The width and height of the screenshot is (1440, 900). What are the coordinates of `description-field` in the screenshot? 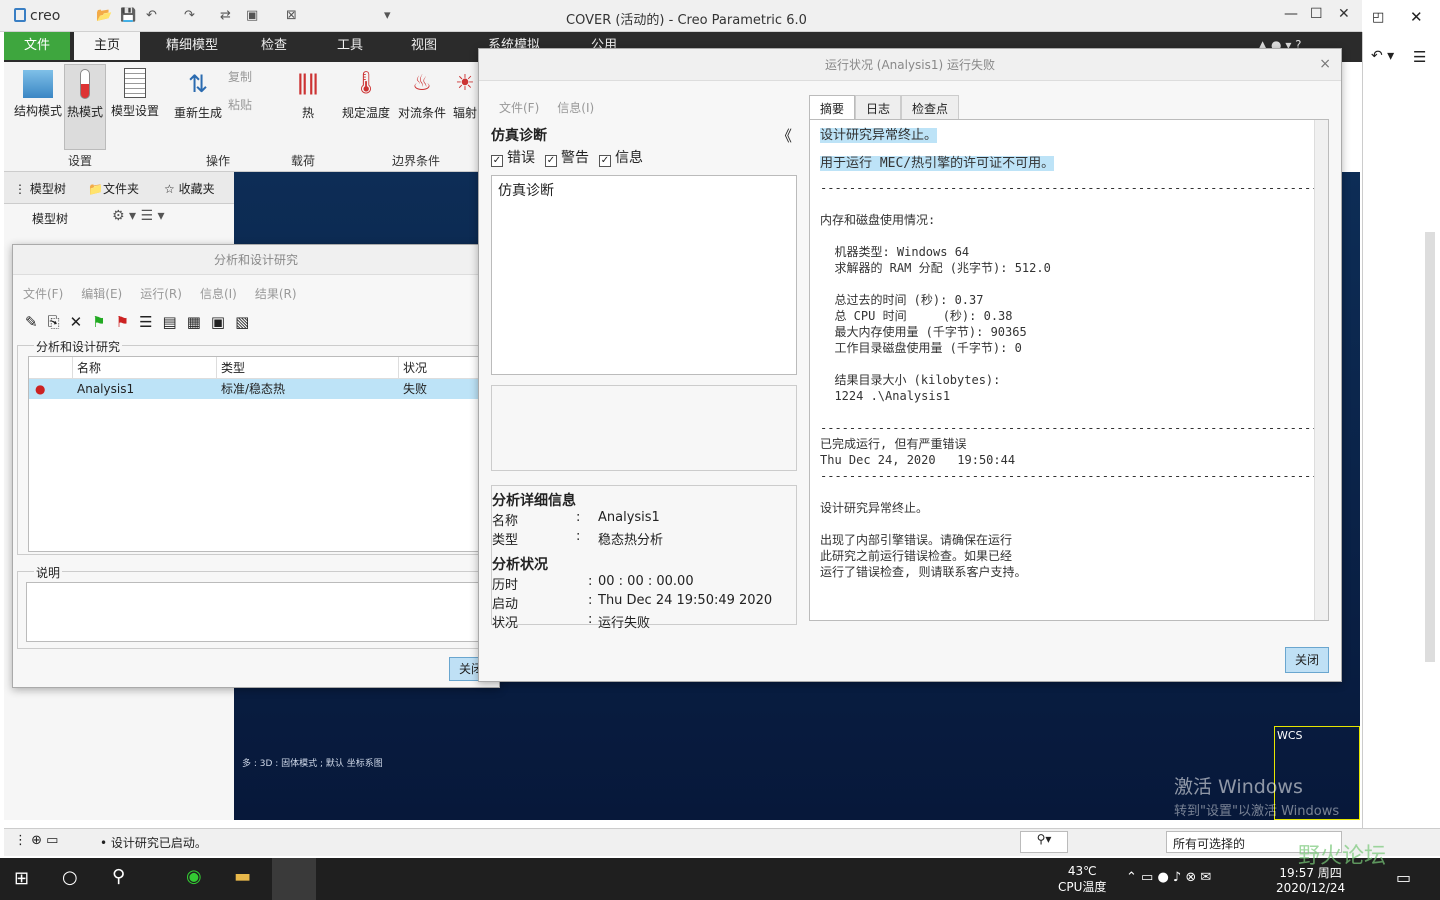 It's located at (257, 612).